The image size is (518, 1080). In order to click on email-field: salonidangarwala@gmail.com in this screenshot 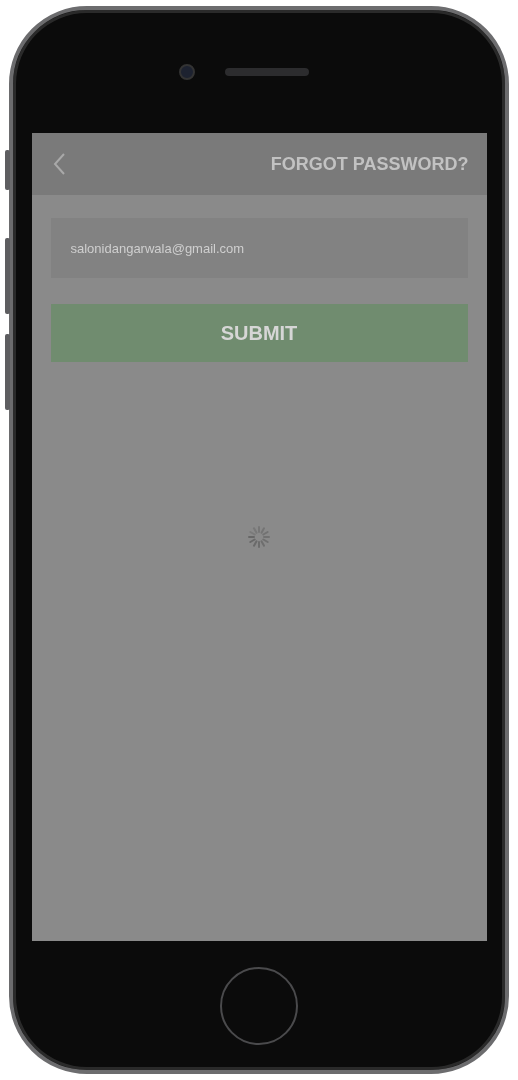, I will do `click(259, 248)`.